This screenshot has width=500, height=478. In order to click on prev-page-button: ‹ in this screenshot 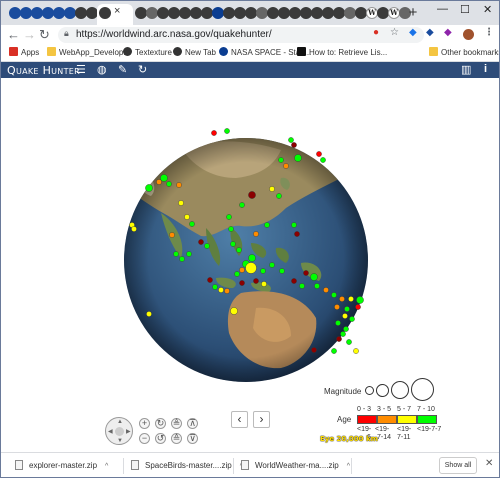, I will do `click(239, 419)`.